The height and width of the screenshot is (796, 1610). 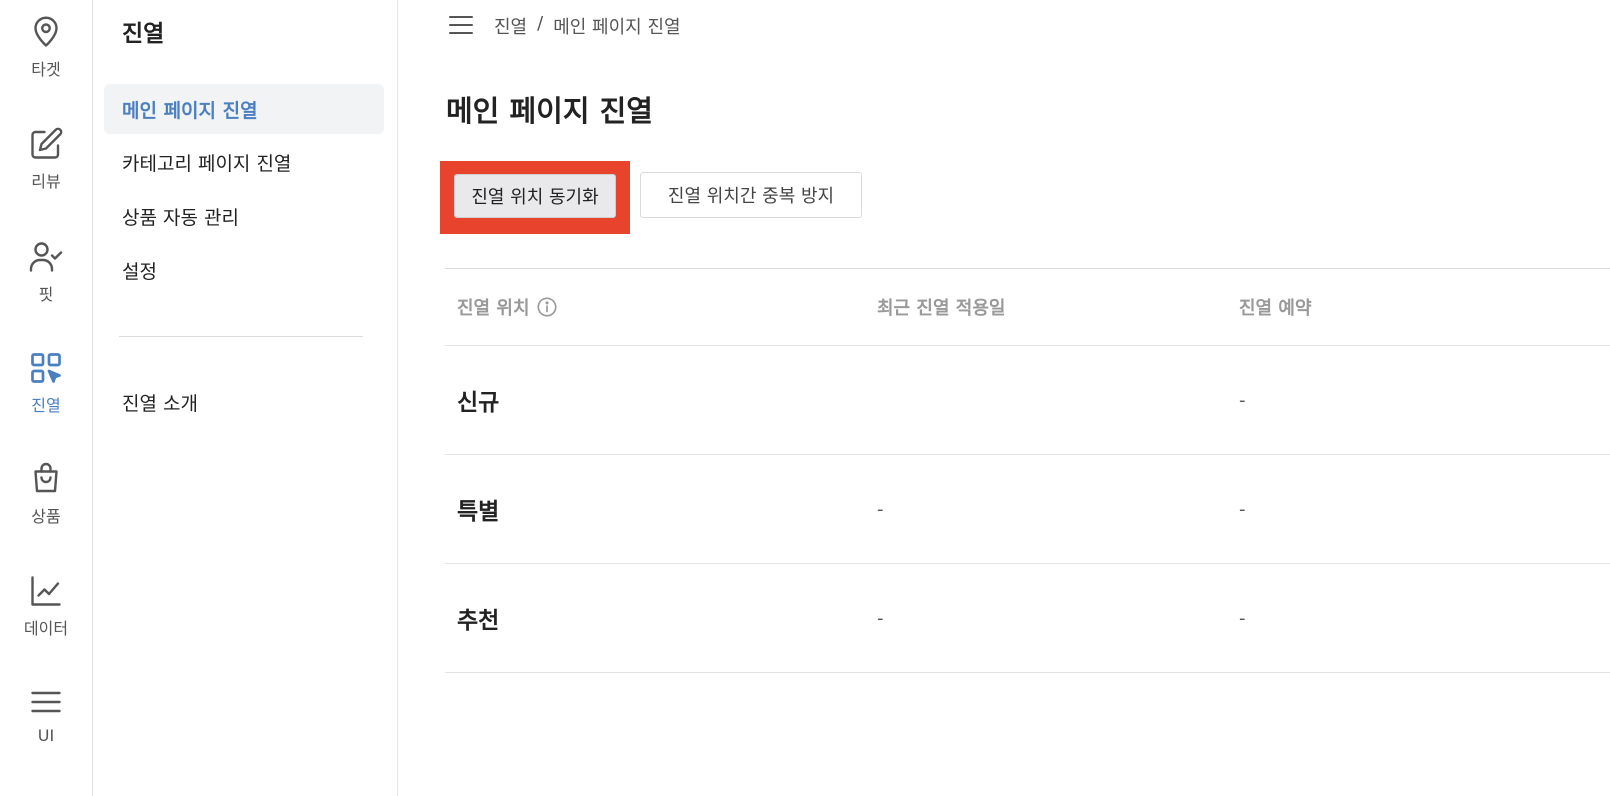 What do you see at coordinates (46, 497) in the screenshot?
I see `rail-item-product: 상품` at bounding box center [46, 497].